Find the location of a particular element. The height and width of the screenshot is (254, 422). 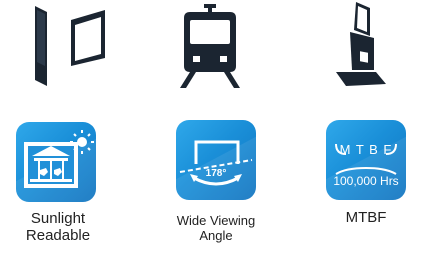

sunlight-readable-tile is located at coordinates (56, 162).